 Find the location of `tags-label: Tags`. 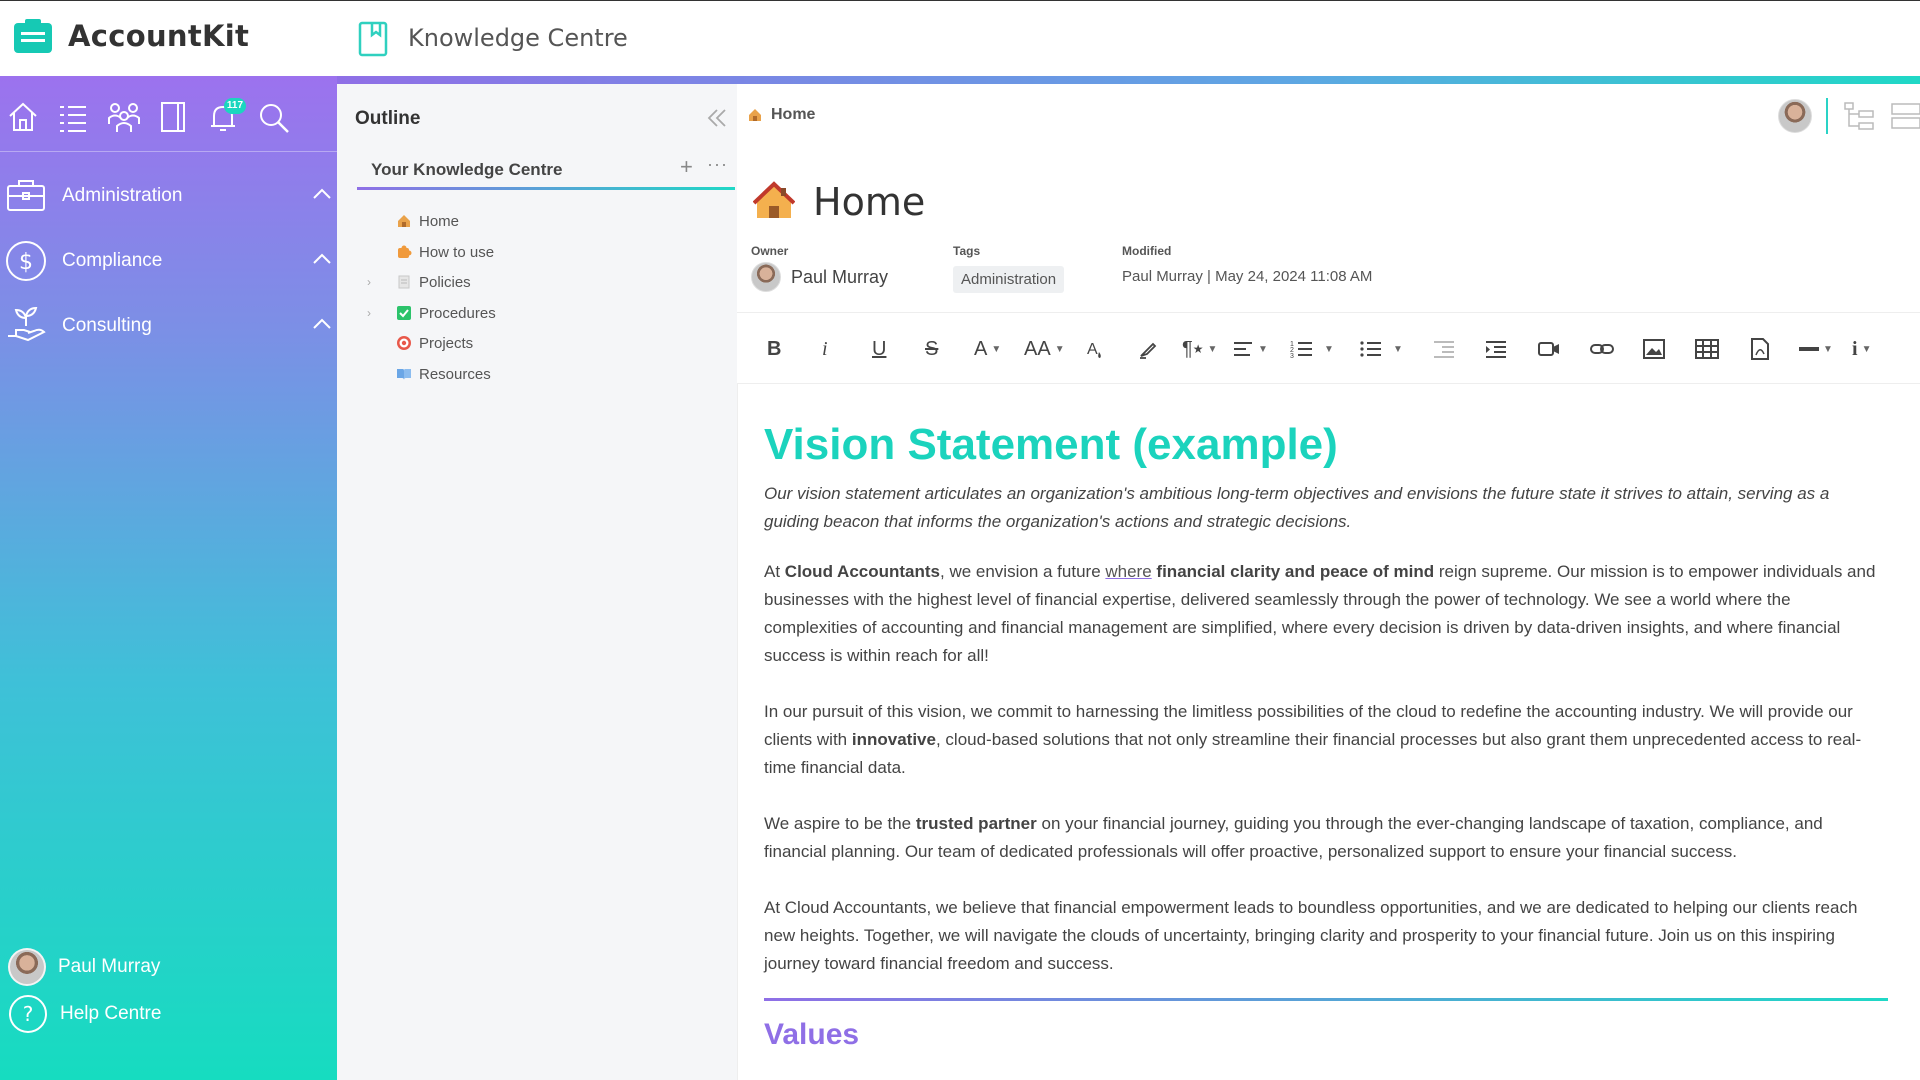

tags-label: Tags is located at coordinates (967, 251).